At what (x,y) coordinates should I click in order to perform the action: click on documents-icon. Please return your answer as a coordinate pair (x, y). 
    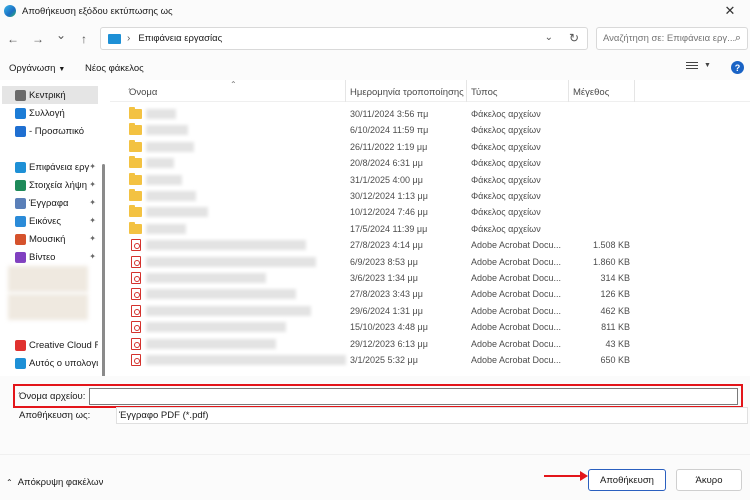
    Looking at the image, I should click on (20, 203).